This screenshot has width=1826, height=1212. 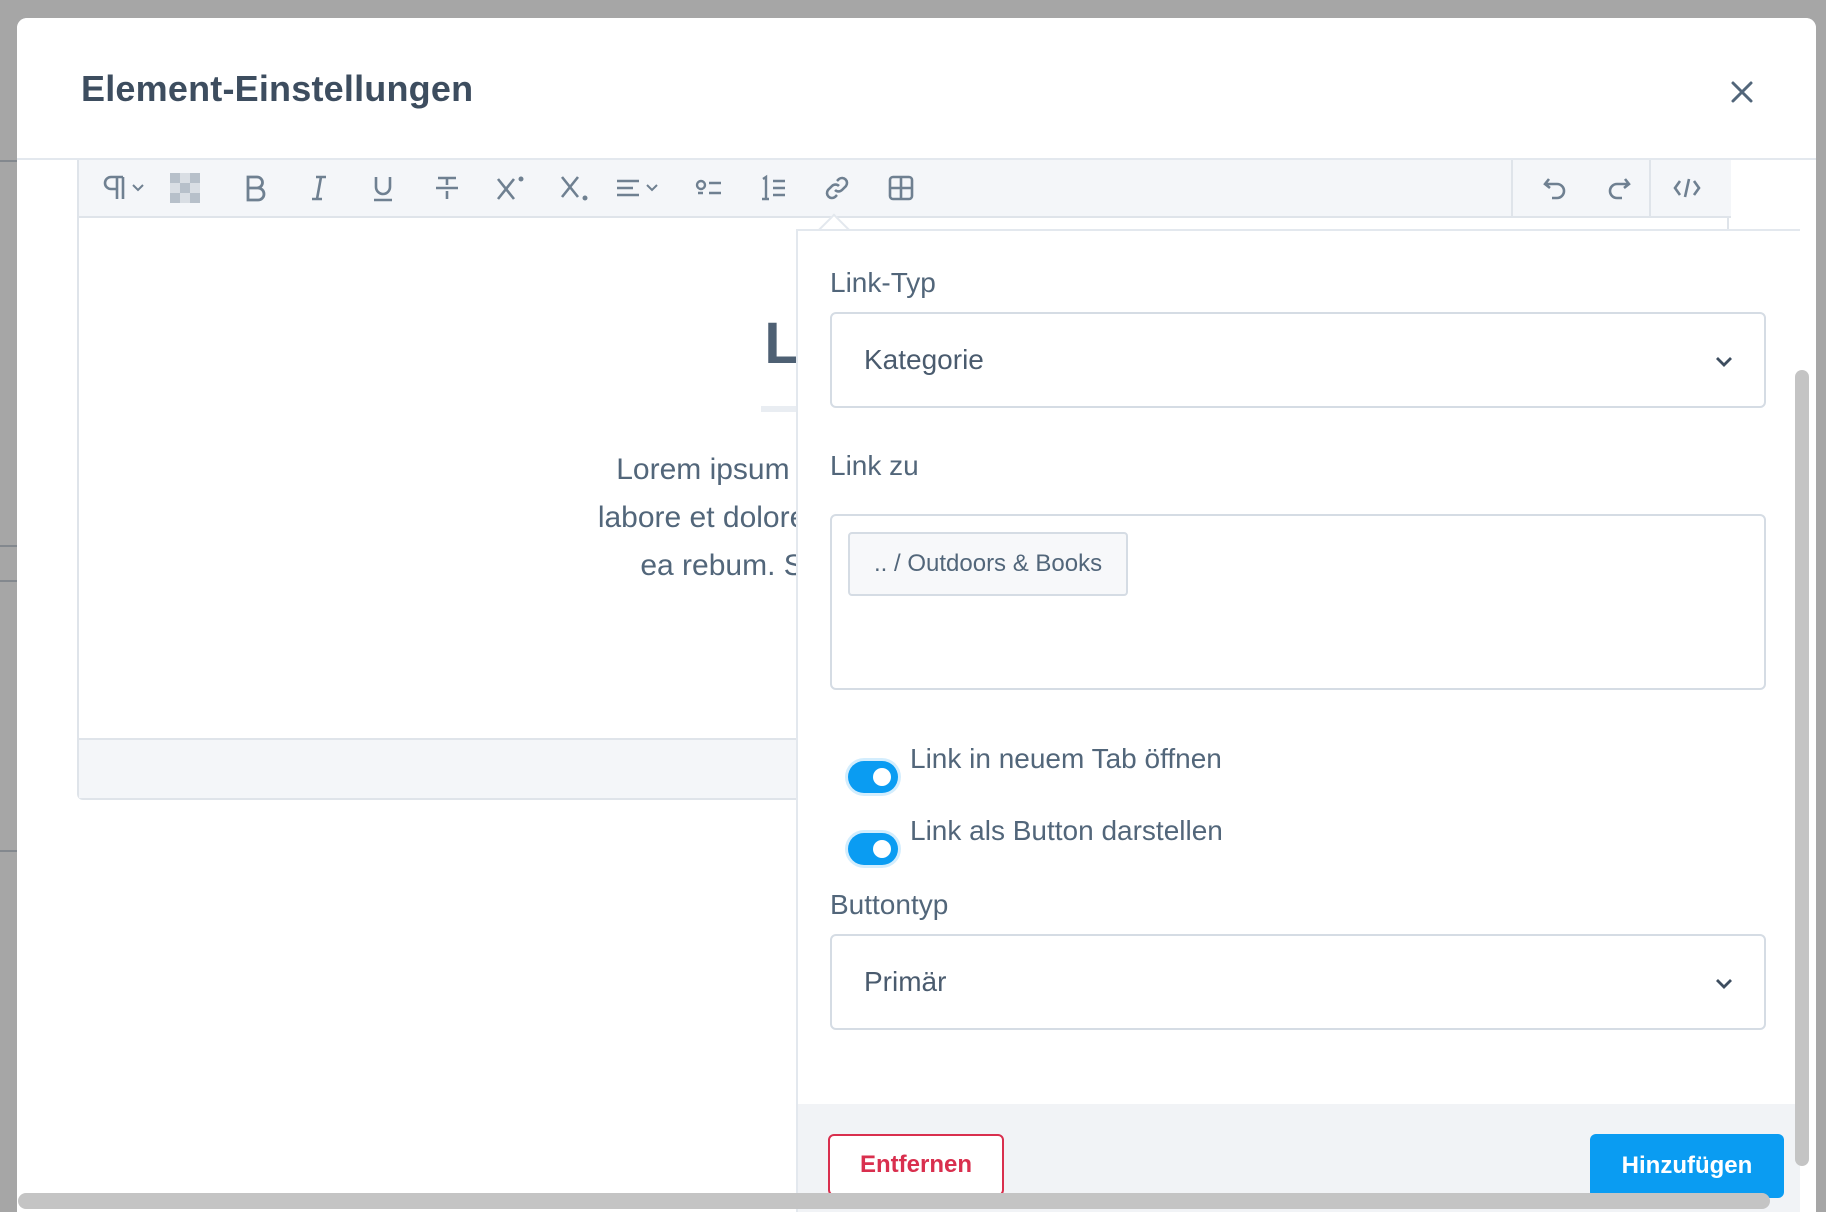 I want to click on as-button-toggle-row: Link als Button darstellen, so click(x=1035, y=840).